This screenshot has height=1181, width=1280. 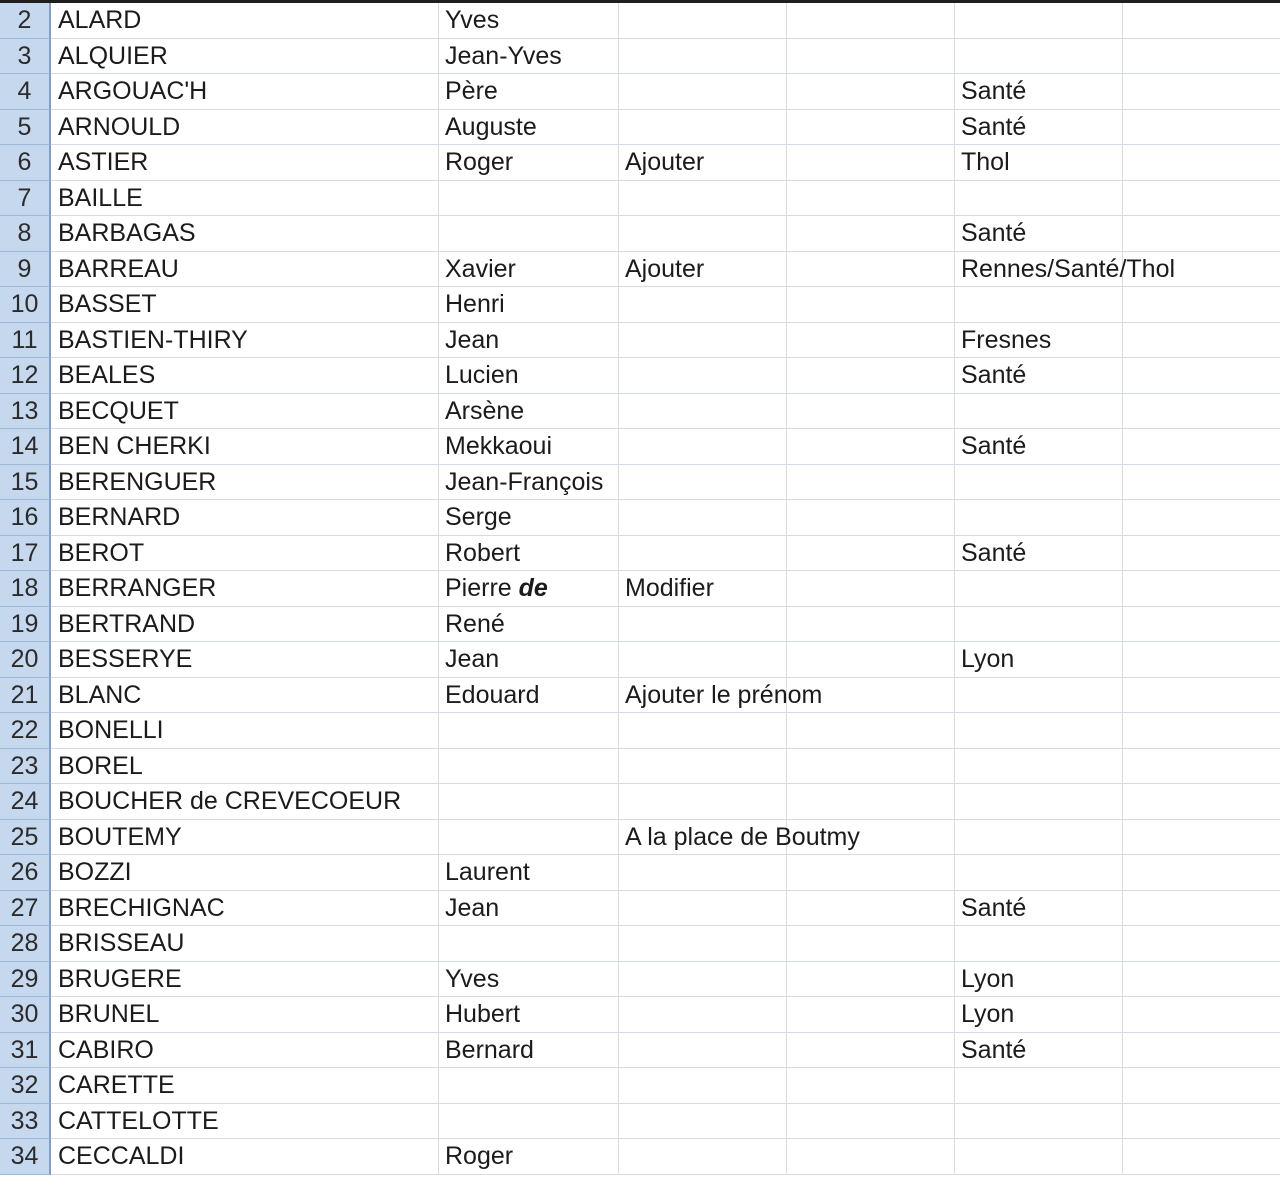 I want to click on row-header: 2, so click(x=25, y=21).